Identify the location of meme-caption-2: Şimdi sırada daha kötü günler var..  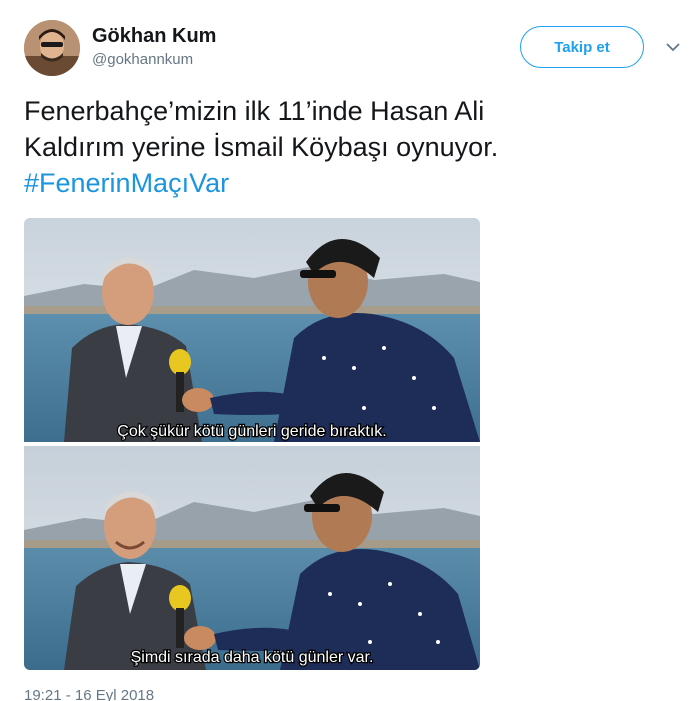
(252, 657).